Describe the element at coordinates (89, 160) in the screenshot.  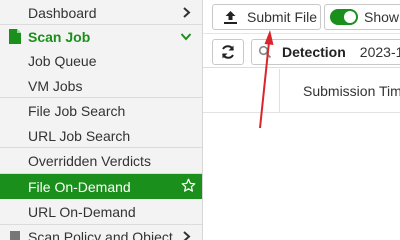
I see `sidebar-item-label: Overridden Verdicts` at that location.